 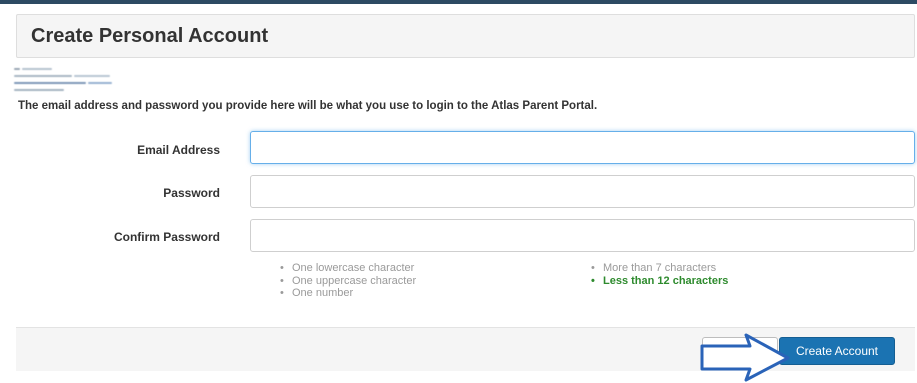 What do you see at coordinates (150, 36) in the screenshot?
I see `page-title: Create Personal Account` at bounding box center [150, 36].